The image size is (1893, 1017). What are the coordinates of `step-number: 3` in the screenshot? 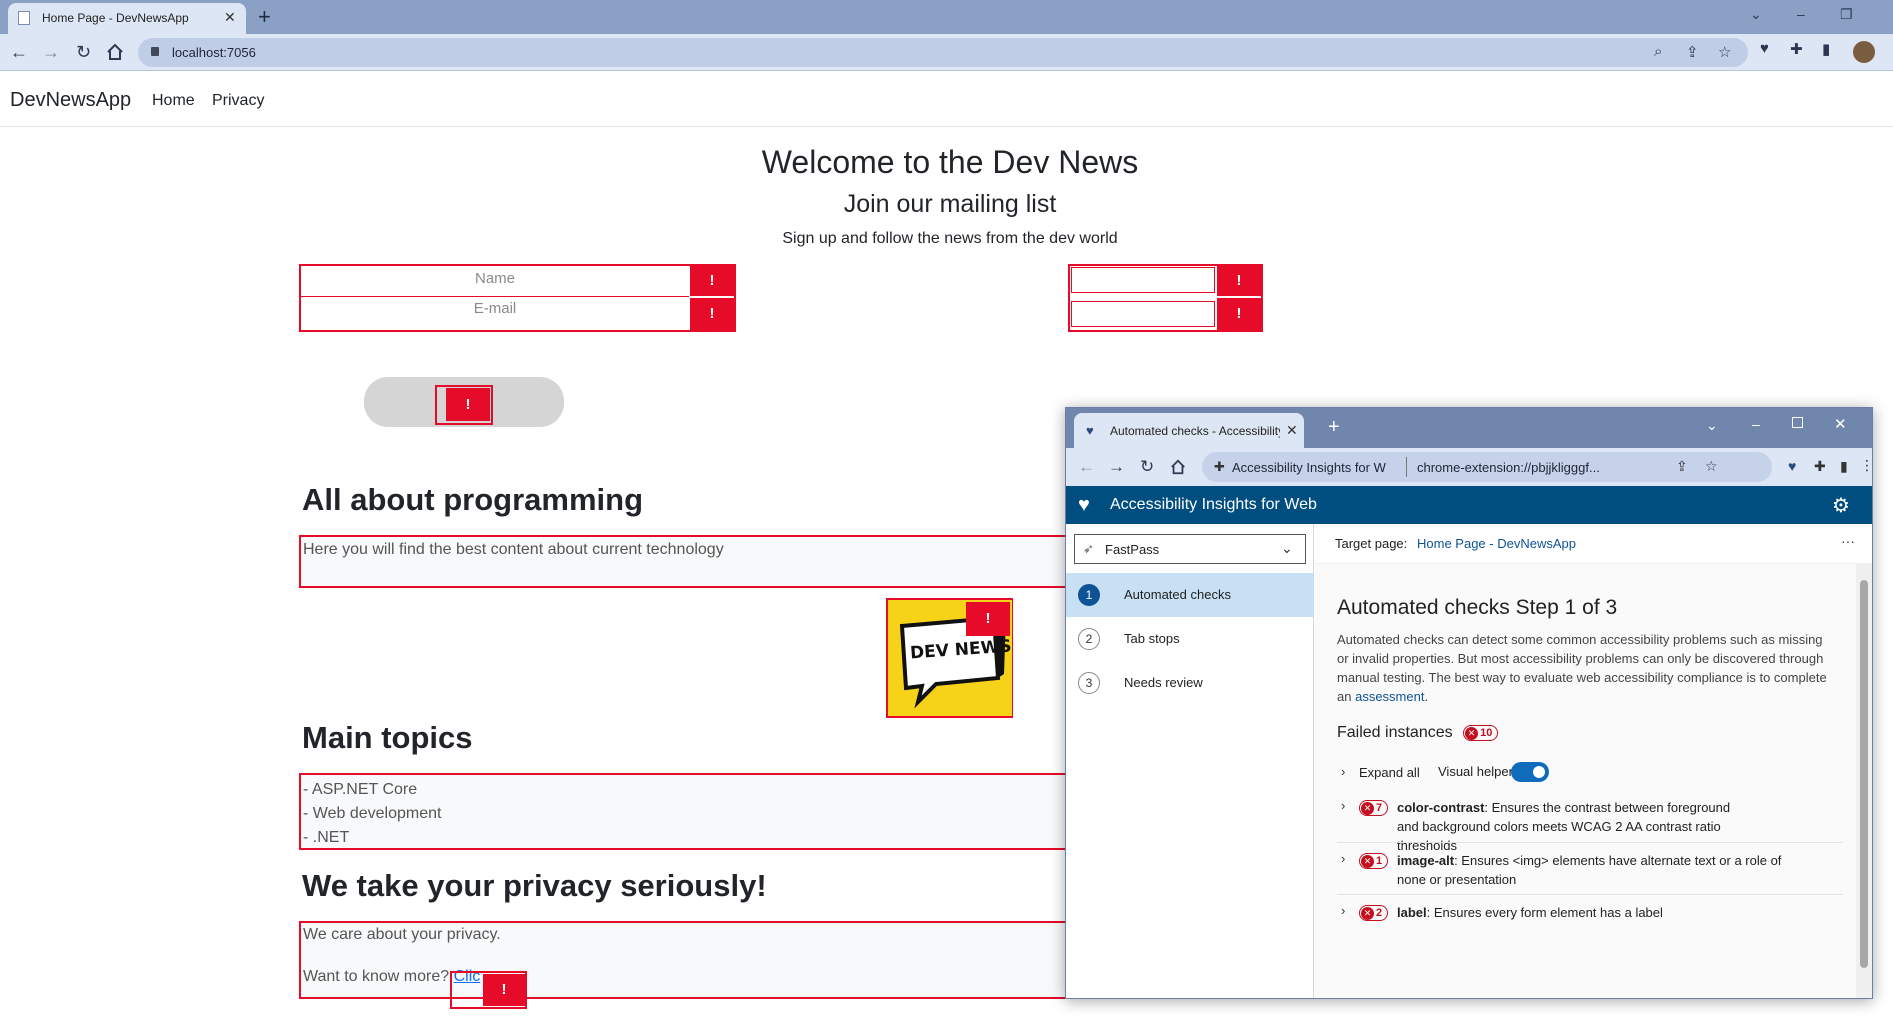 It's located at (1089, 683).